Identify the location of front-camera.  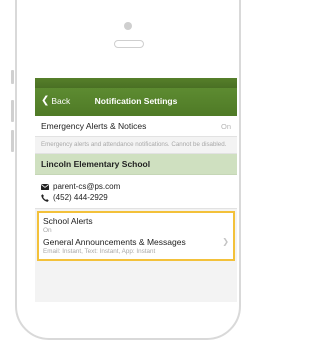
(128, 26).